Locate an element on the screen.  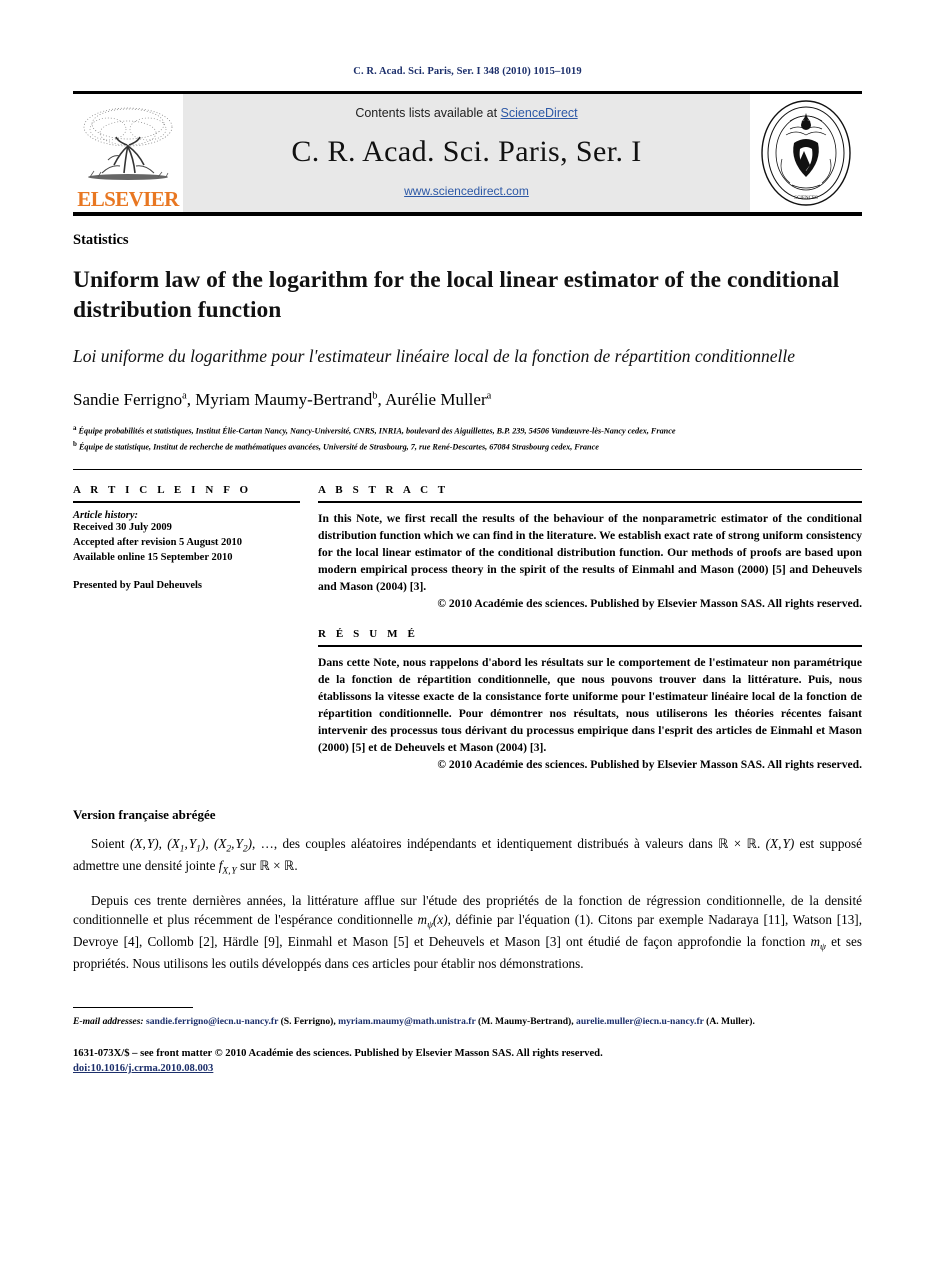
footnote-rule is located at coordinates (133, 1008).